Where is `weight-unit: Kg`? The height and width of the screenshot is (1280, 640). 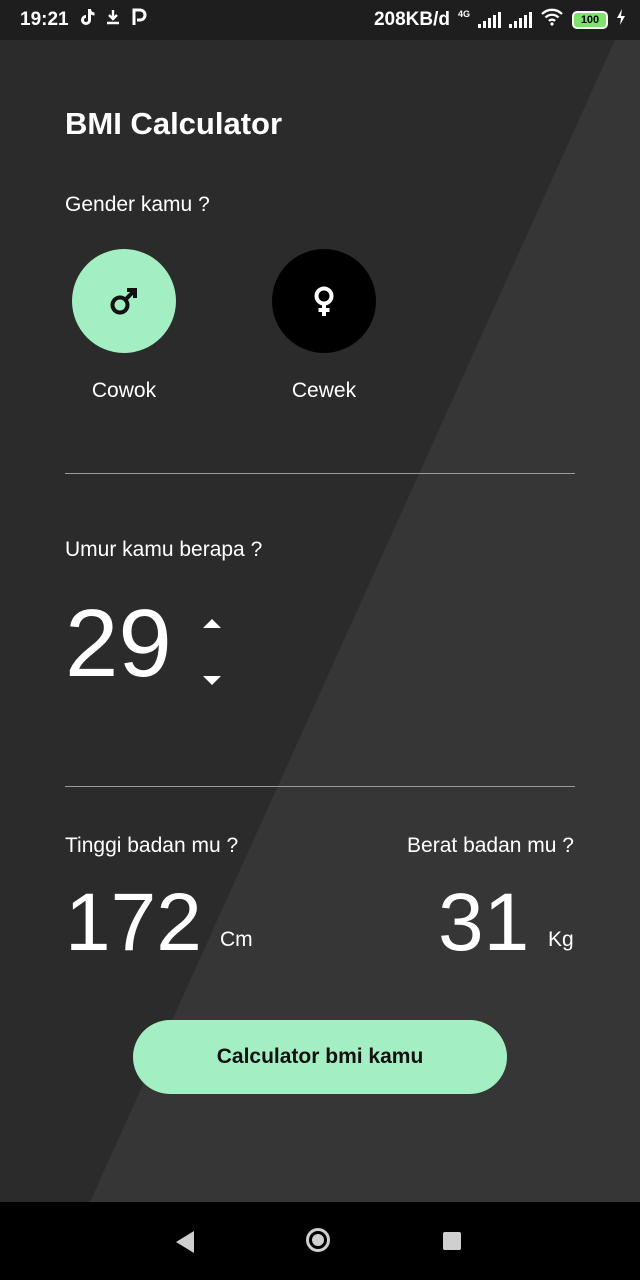 weight-unit: Kg is located at coordinates (561, 939).